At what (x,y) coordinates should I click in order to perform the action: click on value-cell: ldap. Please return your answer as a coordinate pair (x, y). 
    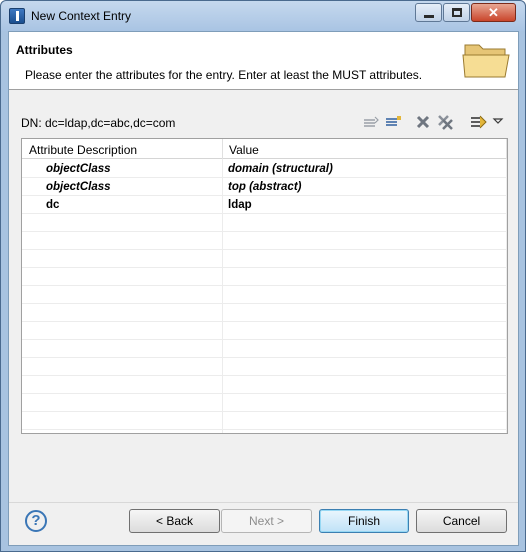
    Looking at the image, I should click on (240, 205).